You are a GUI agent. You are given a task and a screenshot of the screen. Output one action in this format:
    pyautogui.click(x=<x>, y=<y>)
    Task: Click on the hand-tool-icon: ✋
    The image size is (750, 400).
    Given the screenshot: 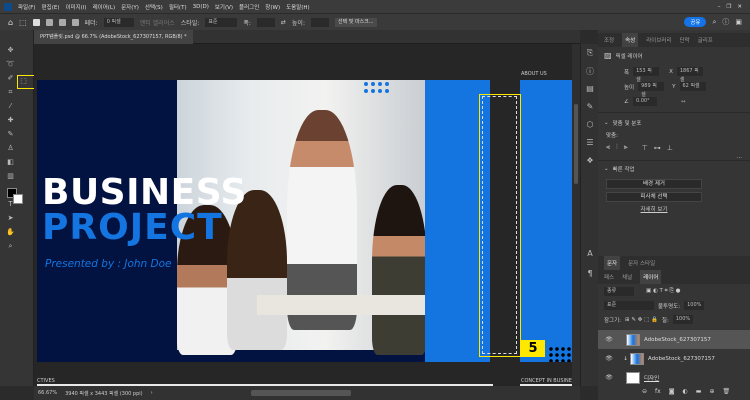 What is the action you would take?
    pyautogui.click(x=10, y=232)
    